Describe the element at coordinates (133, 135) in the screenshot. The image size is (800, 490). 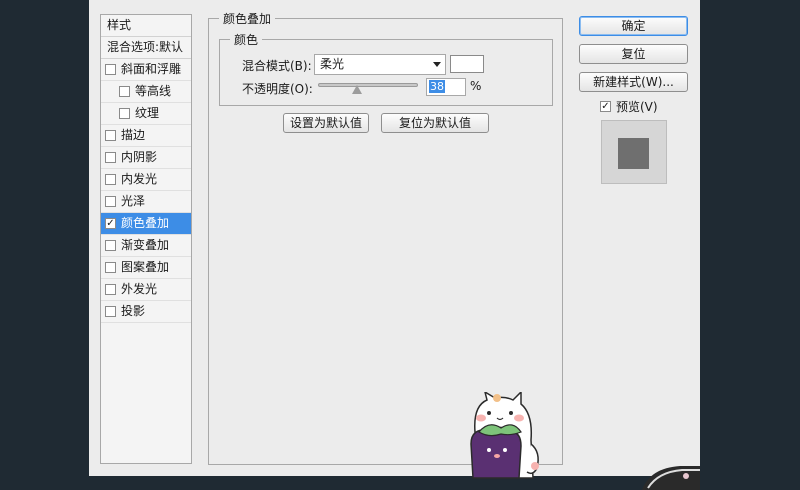
I see `style-item-label: 描边` at that location.